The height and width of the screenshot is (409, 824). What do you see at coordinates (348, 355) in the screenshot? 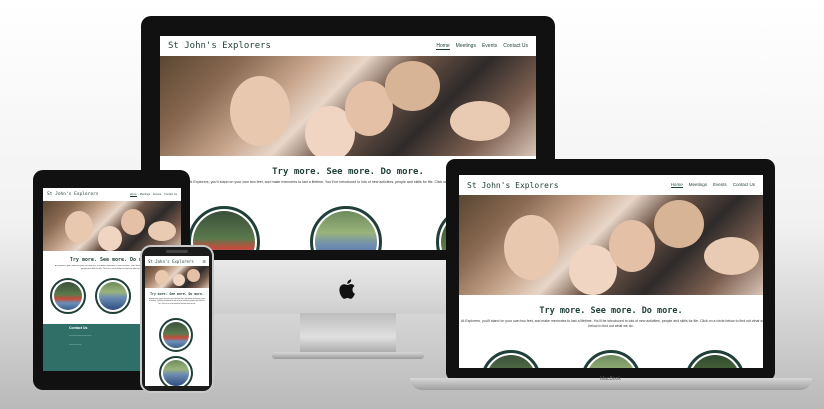
I see `imac-stand-base` at bounding box center [348, 355].